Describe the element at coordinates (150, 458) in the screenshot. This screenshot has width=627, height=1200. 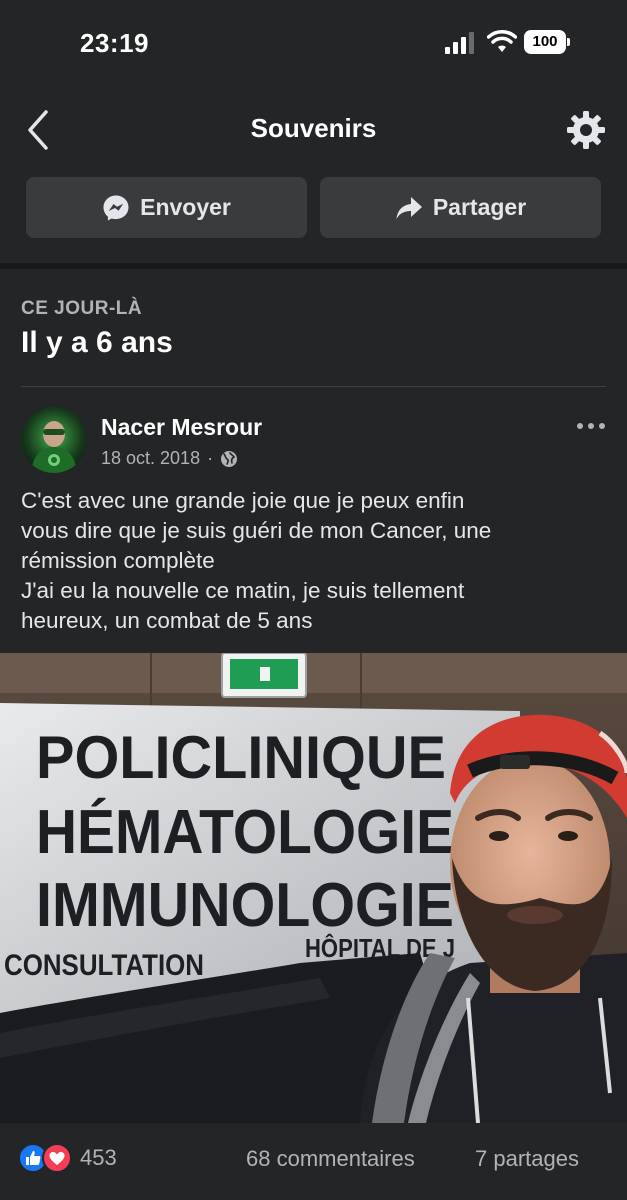
I see `post-date: 18 oct. 2018` at that location.